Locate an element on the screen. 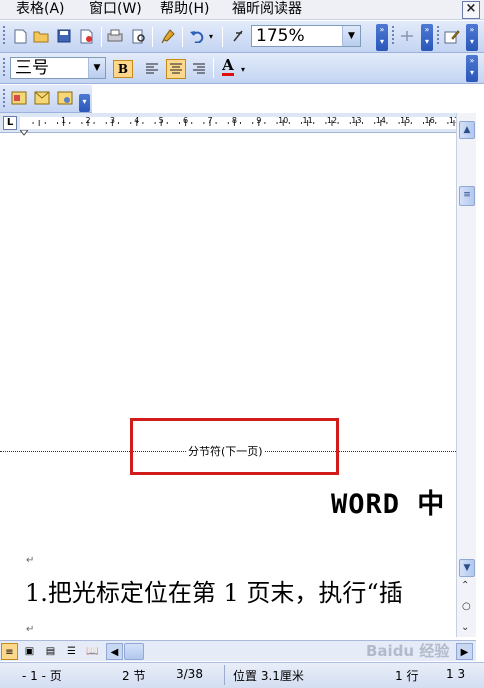 The height and width of the screenshot is (688, 484). mail-merge-toolbar: ▾ is located at coordinates (46, 99).